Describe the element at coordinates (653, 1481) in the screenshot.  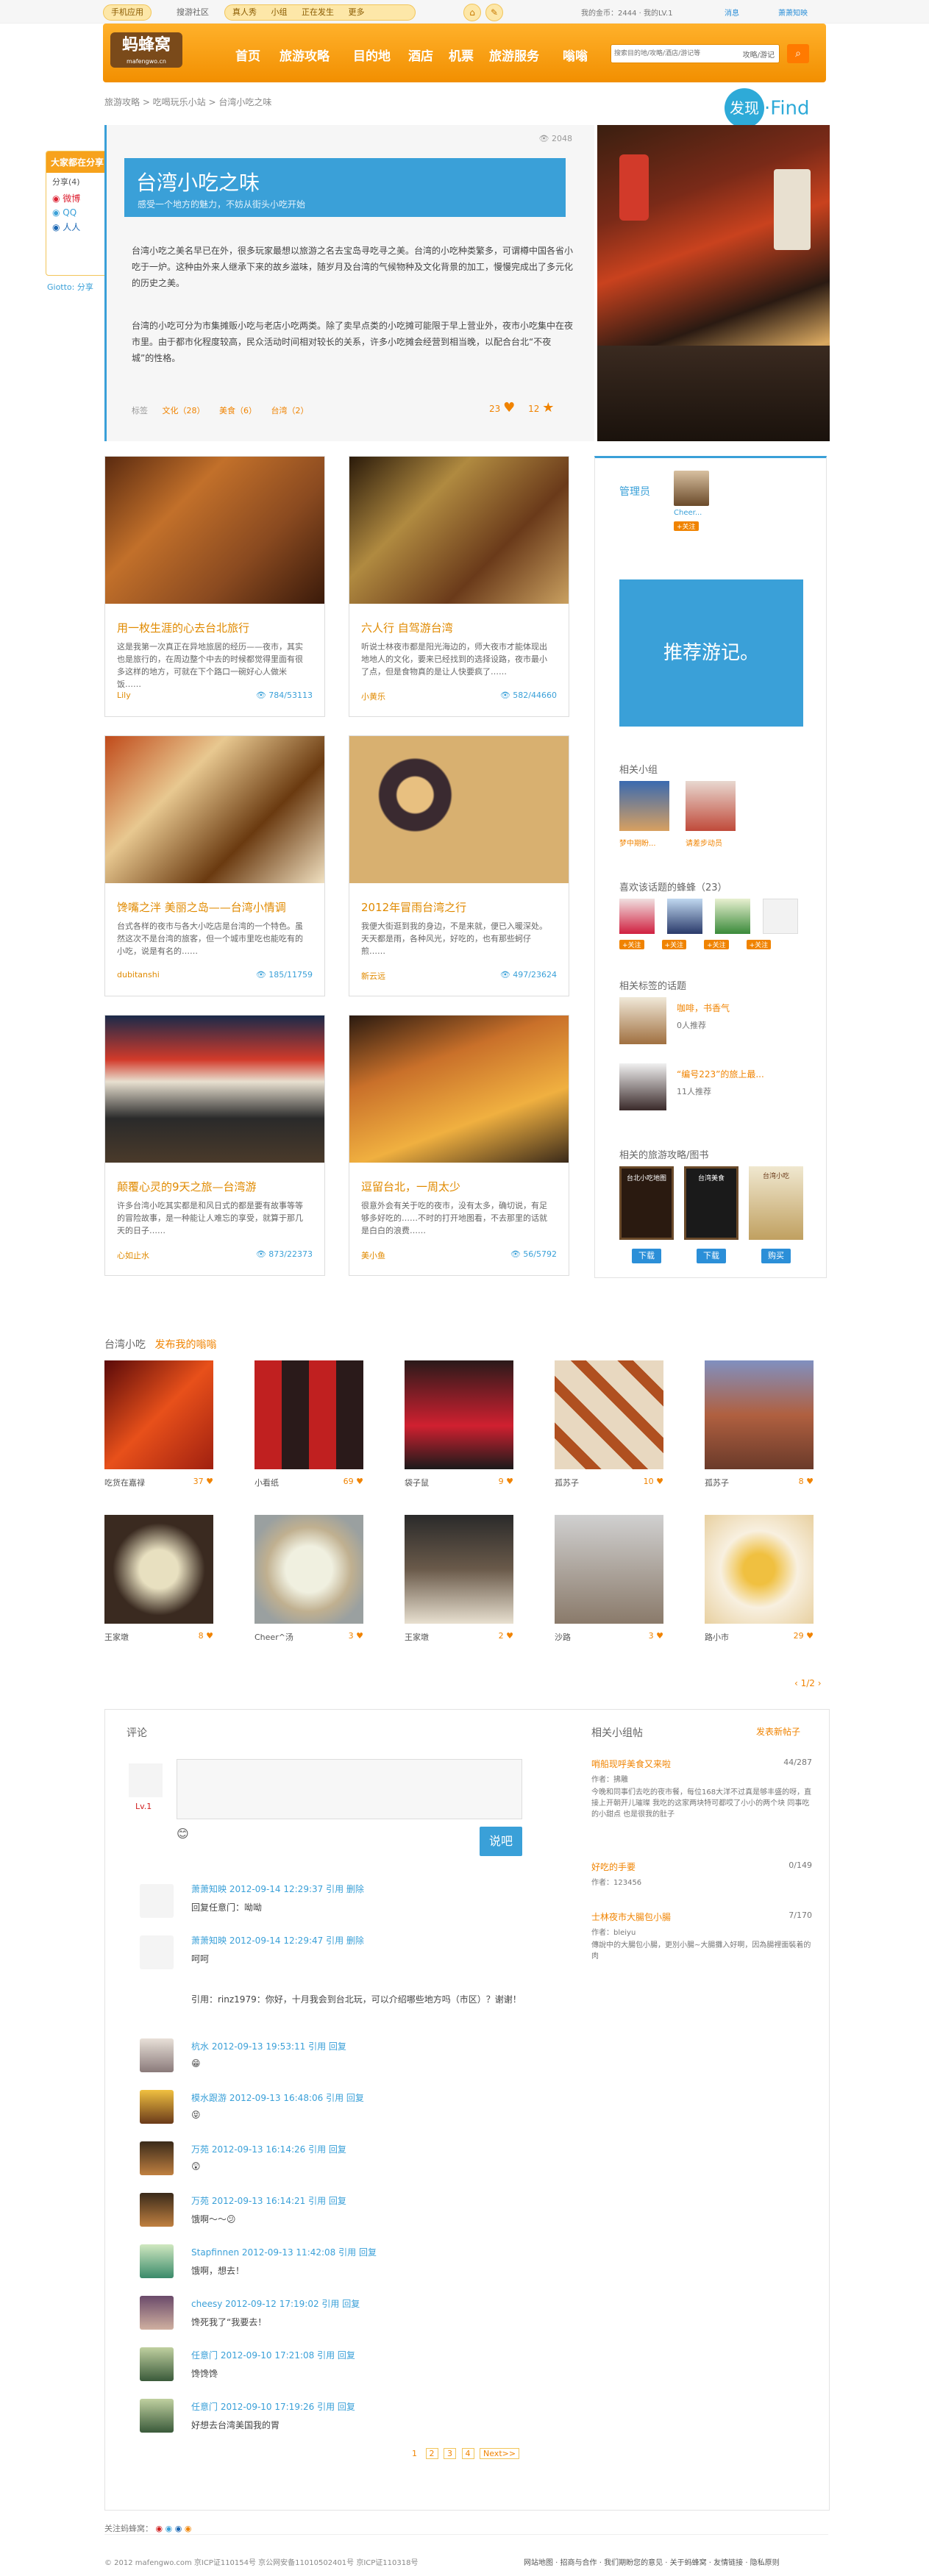
I see `photo-likes: 10 ♥` at that location.